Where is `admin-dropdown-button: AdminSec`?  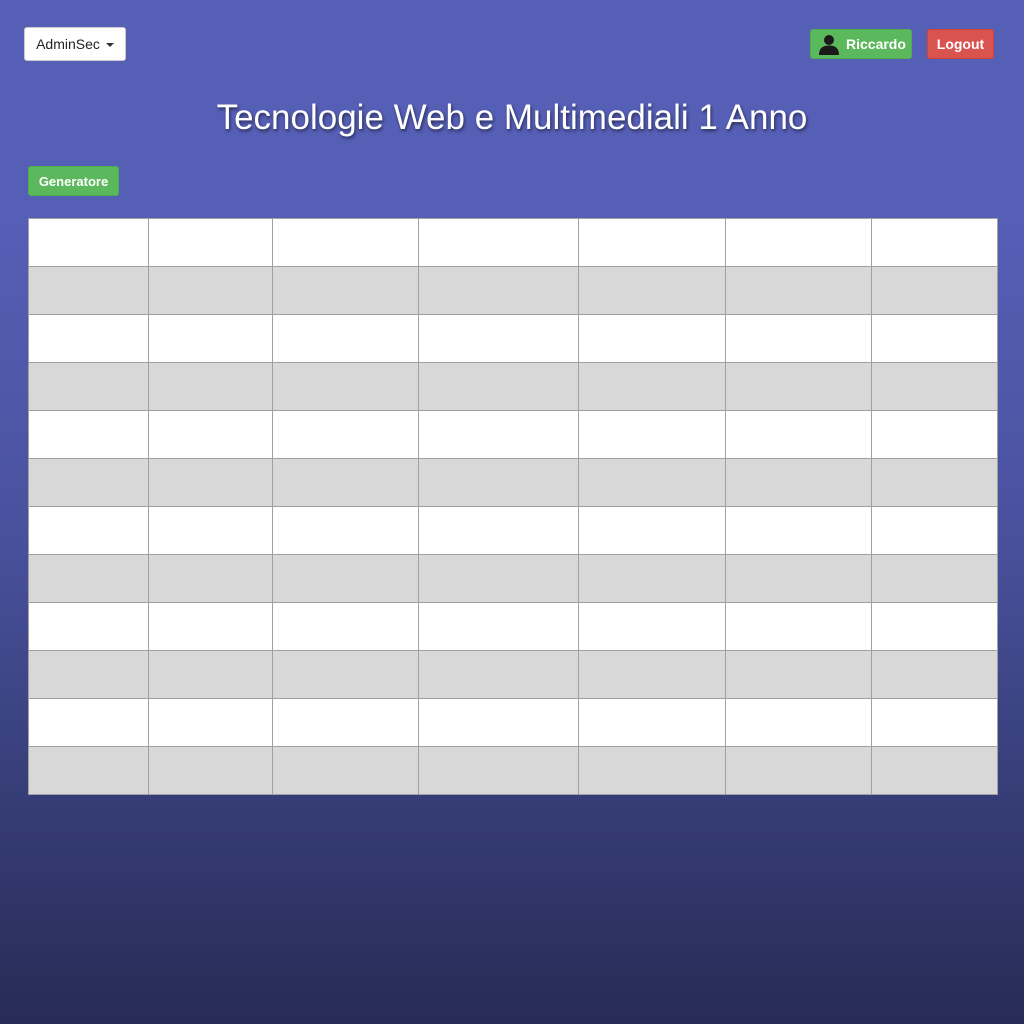
admin-dropdown-button: AdminSec is located at coordinates (75, 44).